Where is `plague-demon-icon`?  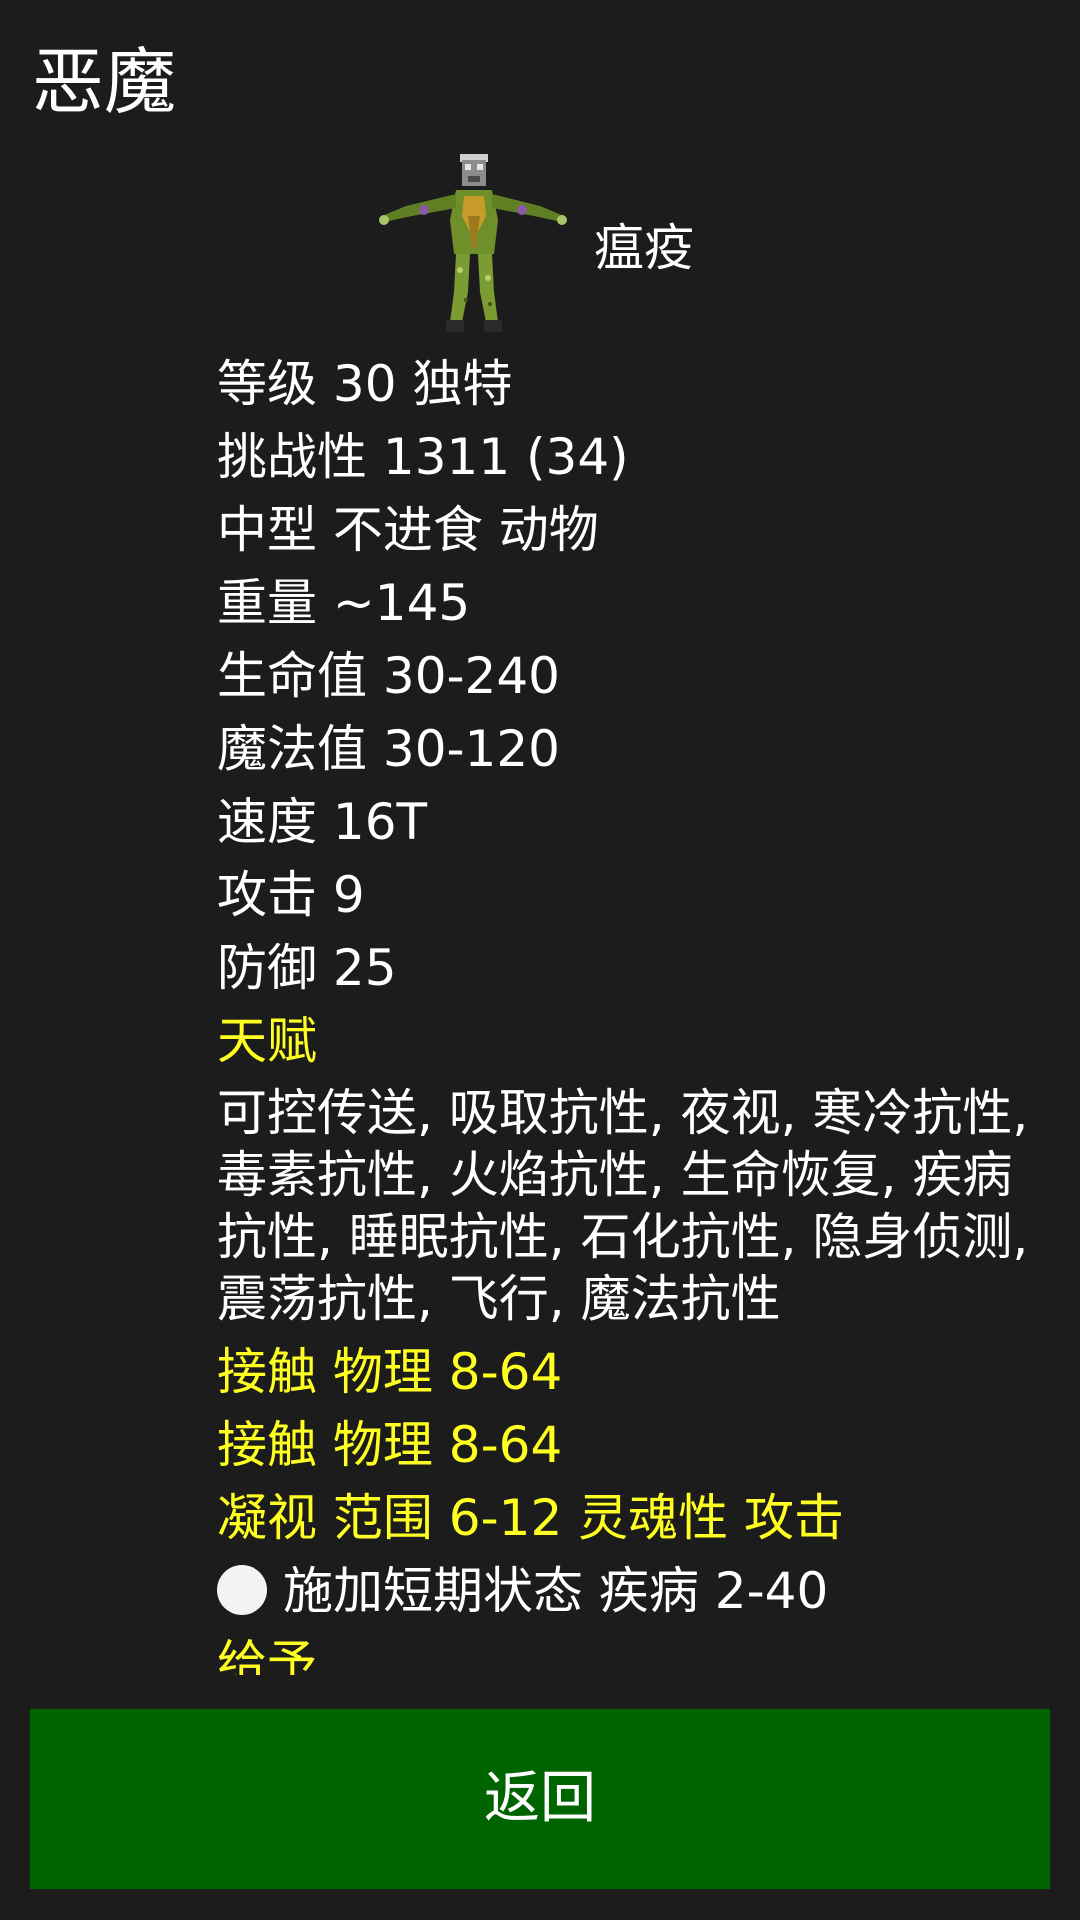
plague-demon-icon is located at coordinates (473, 243).